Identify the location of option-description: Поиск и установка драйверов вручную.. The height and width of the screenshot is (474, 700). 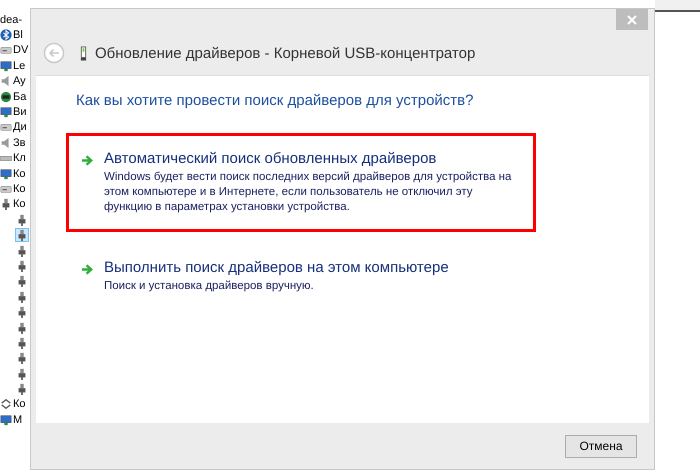
(209, 286).